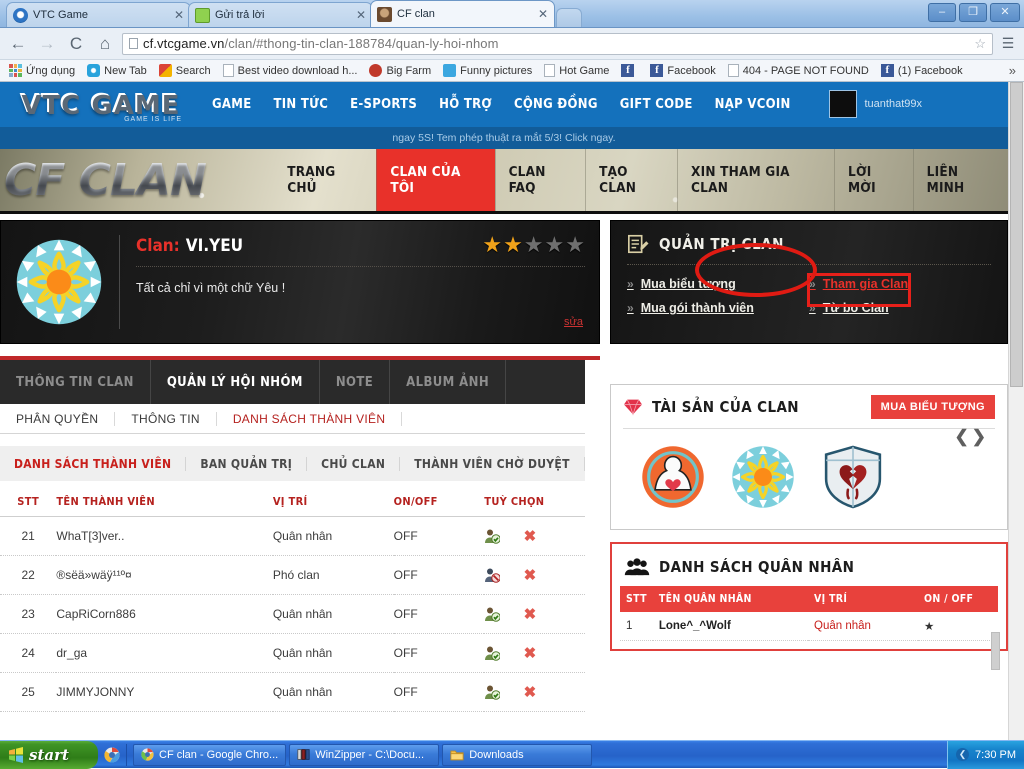 The height and width of the screenshot is (769, 1024). What do you see at coordinates (354, 463) in the screenshot?
I see `filter-chu-clan: CHỦ CLAN` at bounding box center [354, 463].